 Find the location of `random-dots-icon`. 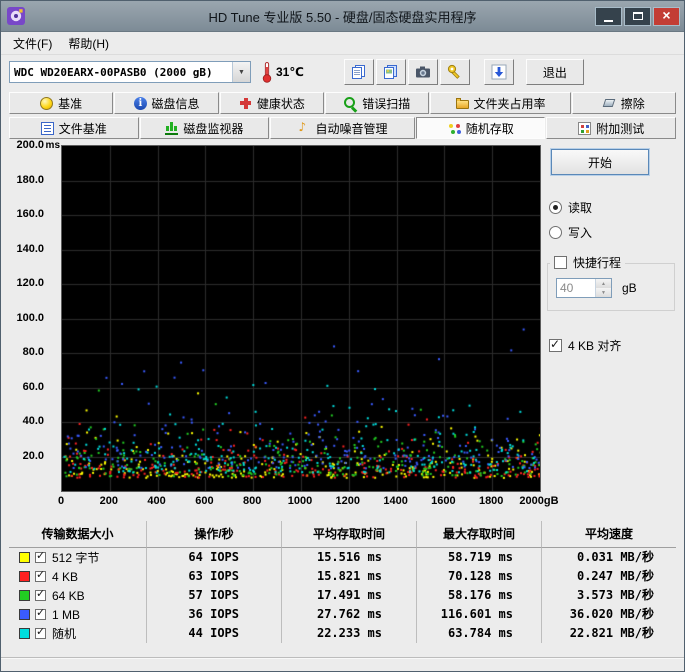

random-dots-icon is located at coordinates (454, 128).